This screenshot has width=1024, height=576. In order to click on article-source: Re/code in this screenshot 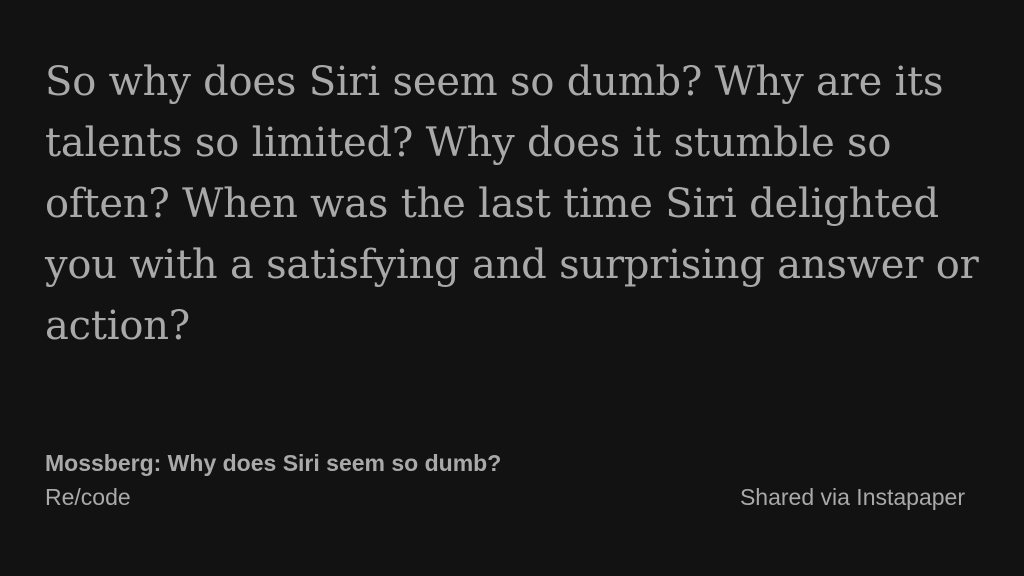, I will do `click(88, 497)`.